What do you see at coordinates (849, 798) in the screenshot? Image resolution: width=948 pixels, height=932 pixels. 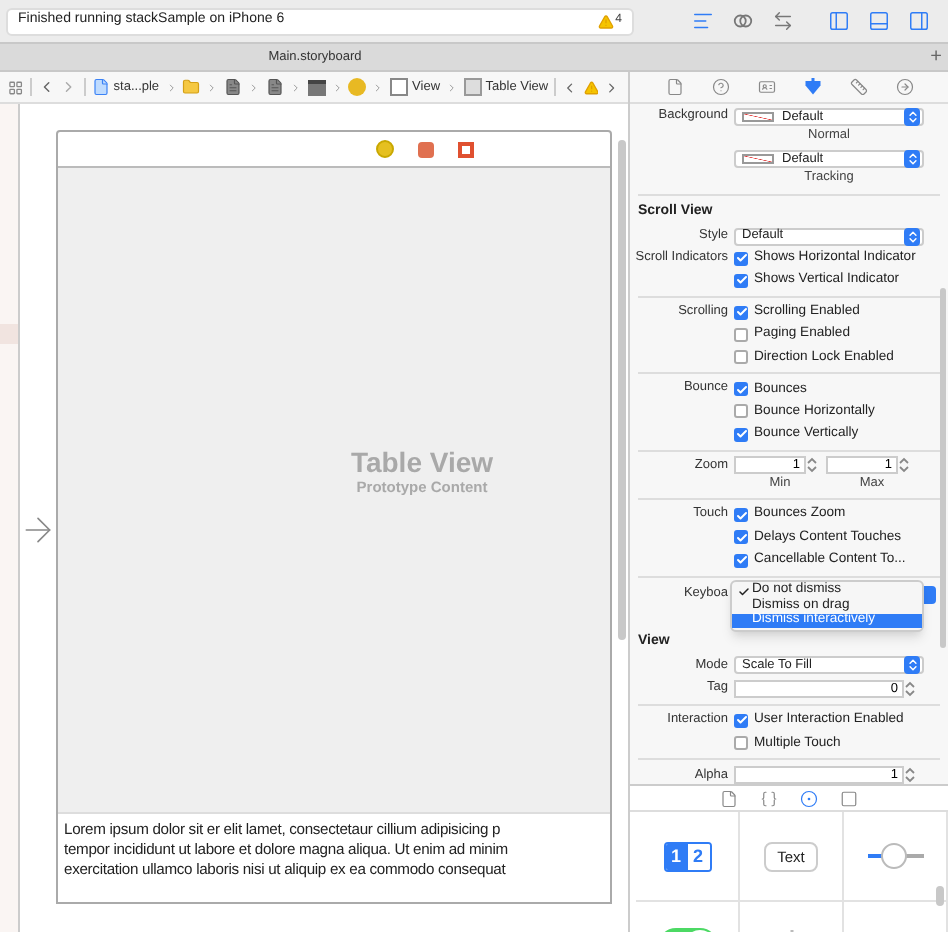 I see `square-icon` at bounding box center [849, 798].